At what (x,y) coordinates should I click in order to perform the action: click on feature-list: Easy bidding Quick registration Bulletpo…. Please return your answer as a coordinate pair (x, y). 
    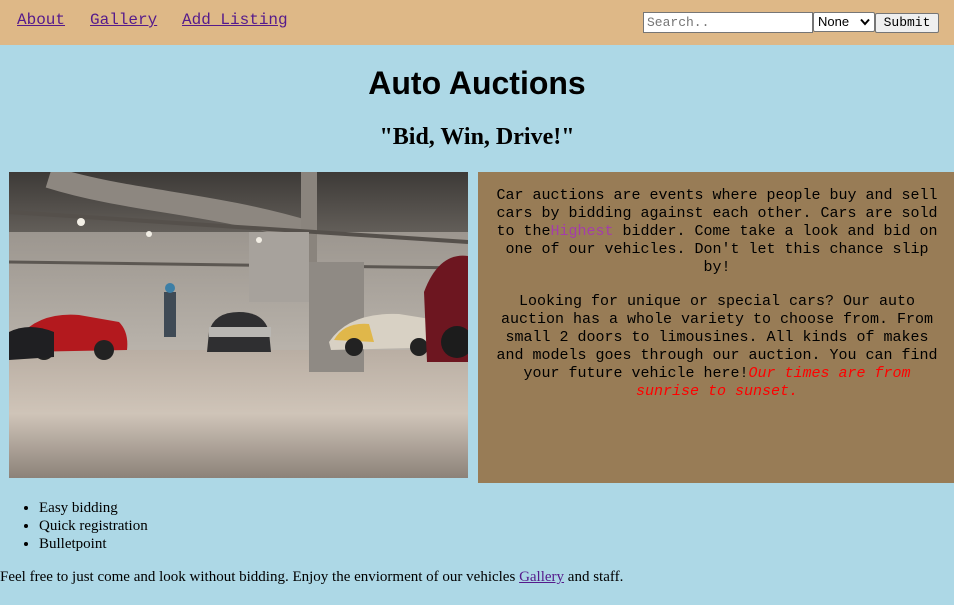
    Looking at the image, I should click on (74, 526).